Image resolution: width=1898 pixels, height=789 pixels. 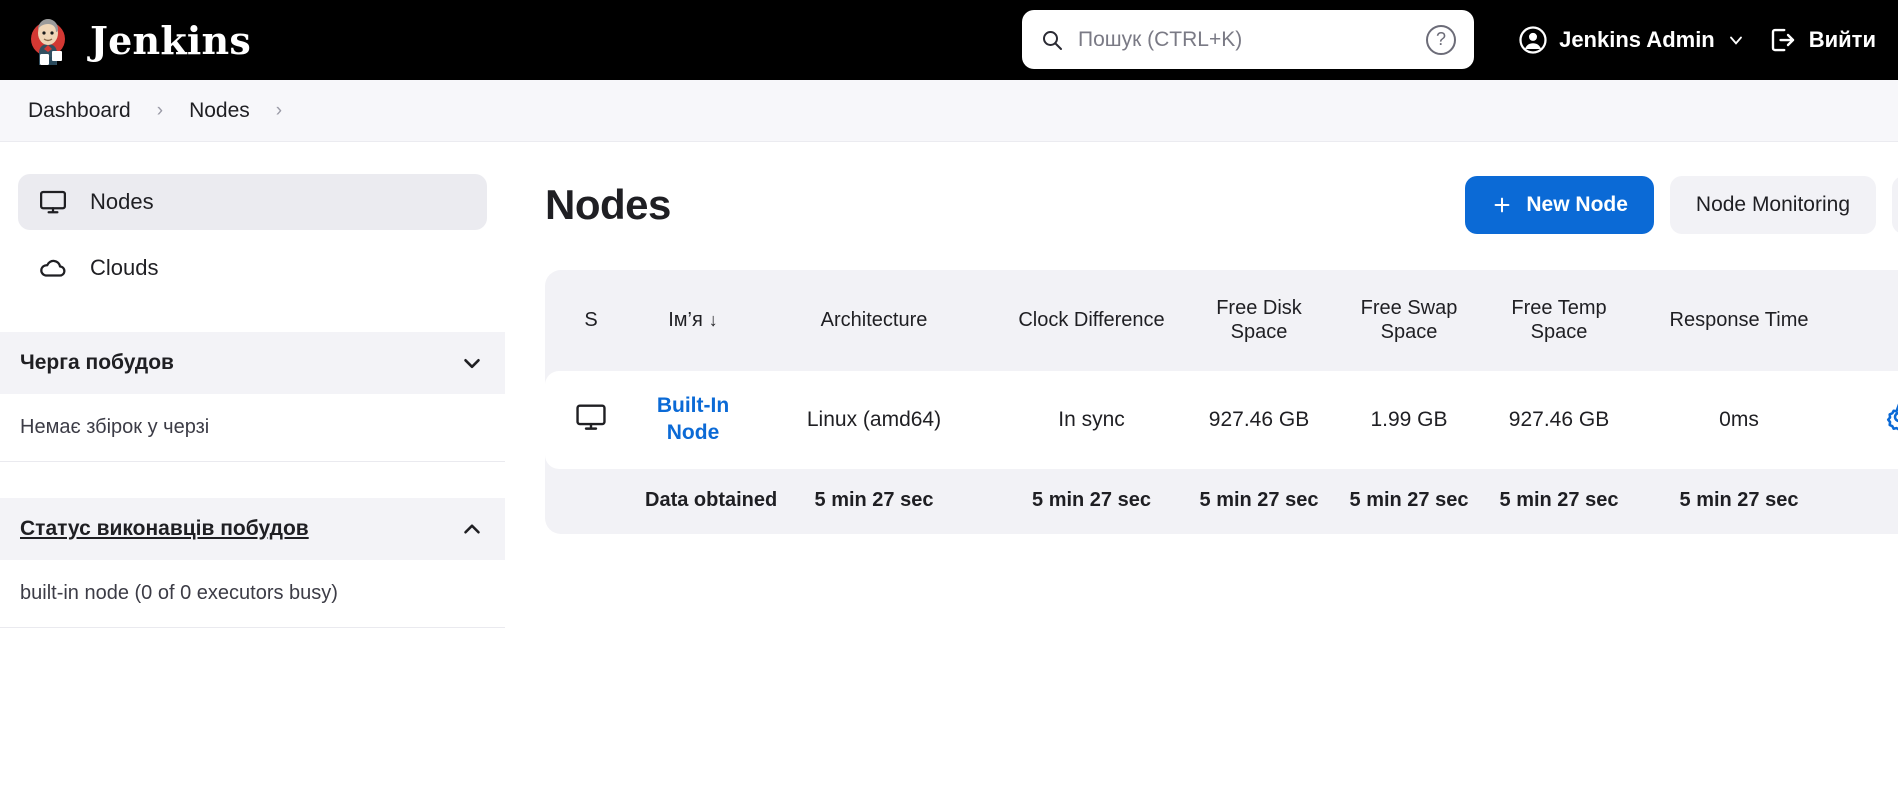 What do you see at coordinates (1502, 205) in the screenshot?
I see `plus-icon` at bounding box center [1502, 205].